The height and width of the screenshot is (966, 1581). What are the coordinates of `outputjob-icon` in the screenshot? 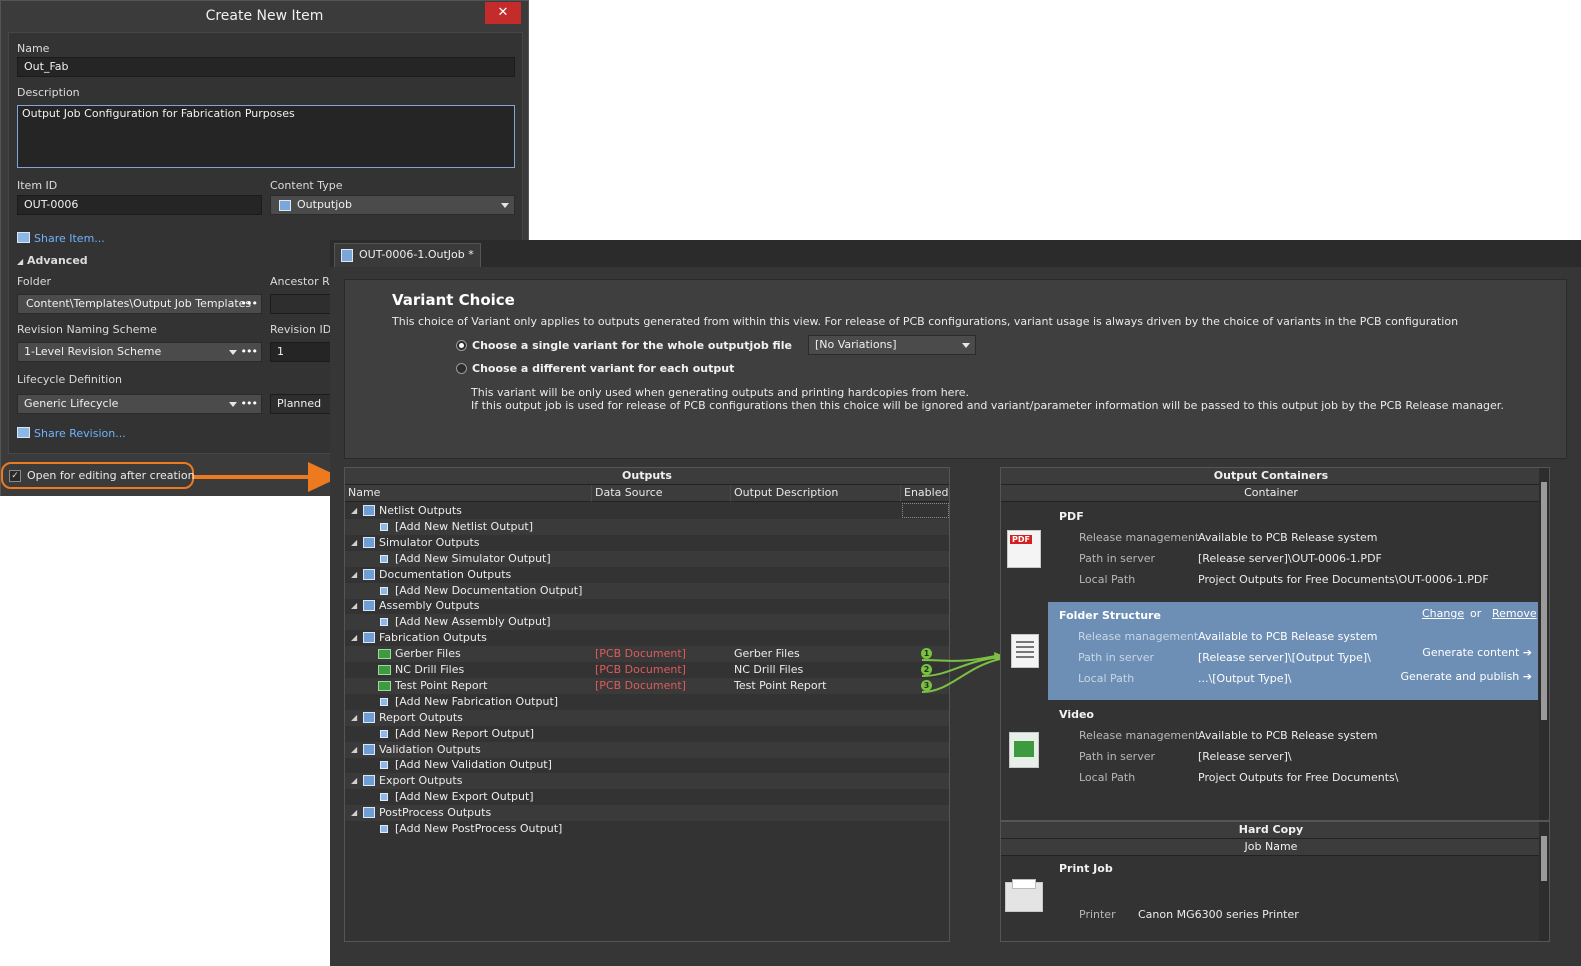 It's located at (285, 205).